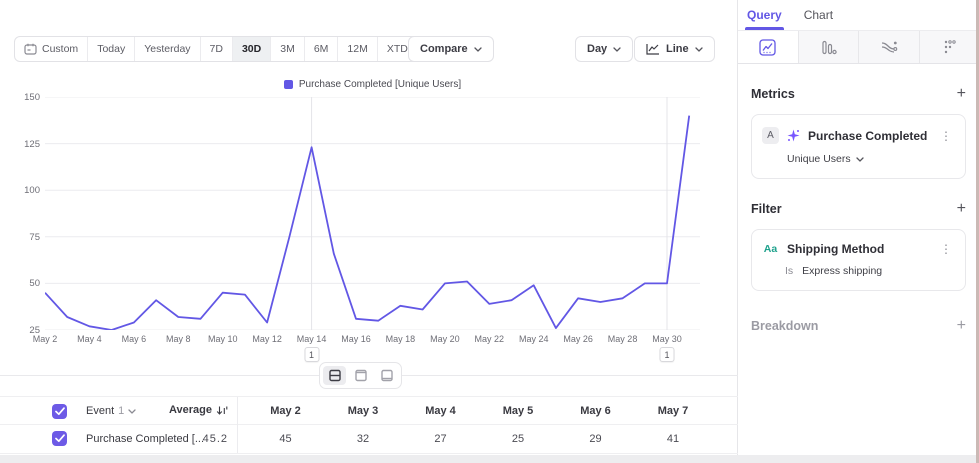 This screenshot has width=979, height=463. I want to click on date-range-group: Custom Today Yesterday 7D 30D 3M 6M 12M XTD, so click(222, 49).